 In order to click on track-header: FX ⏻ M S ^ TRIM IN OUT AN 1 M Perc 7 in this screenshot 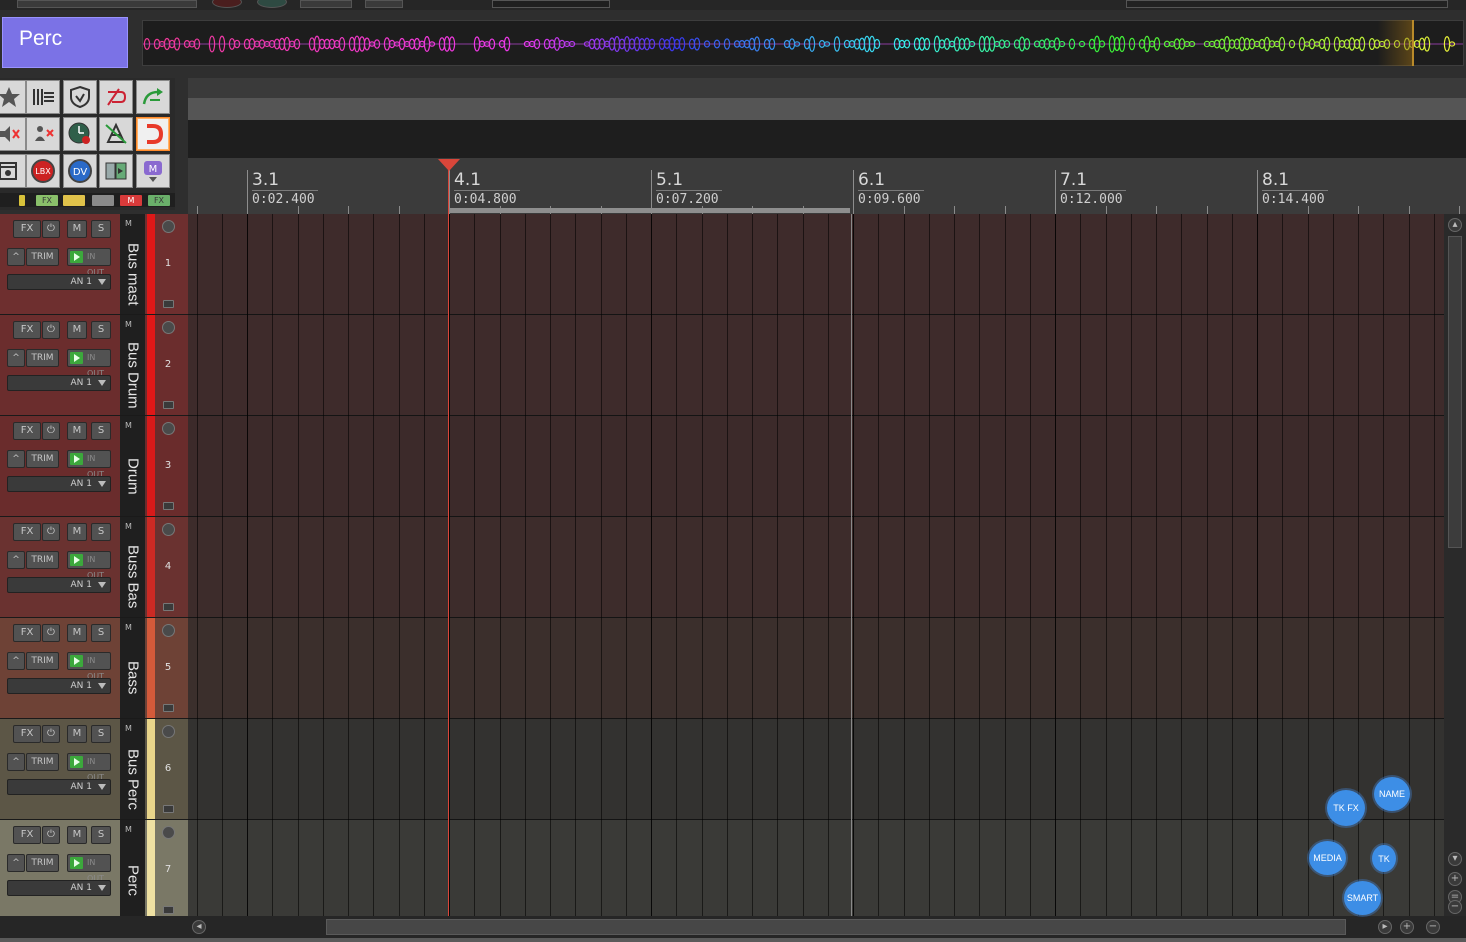, I will do `click(94, 870)`.